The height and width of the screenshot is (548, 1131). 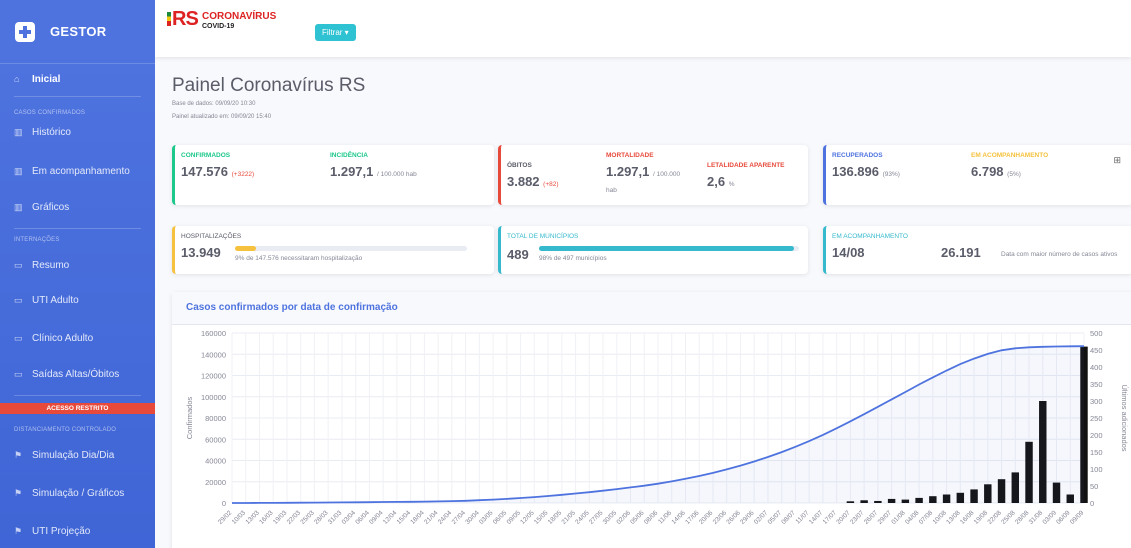 I want to click on x-tick-label: 21/04, so click(x=431, y=517).